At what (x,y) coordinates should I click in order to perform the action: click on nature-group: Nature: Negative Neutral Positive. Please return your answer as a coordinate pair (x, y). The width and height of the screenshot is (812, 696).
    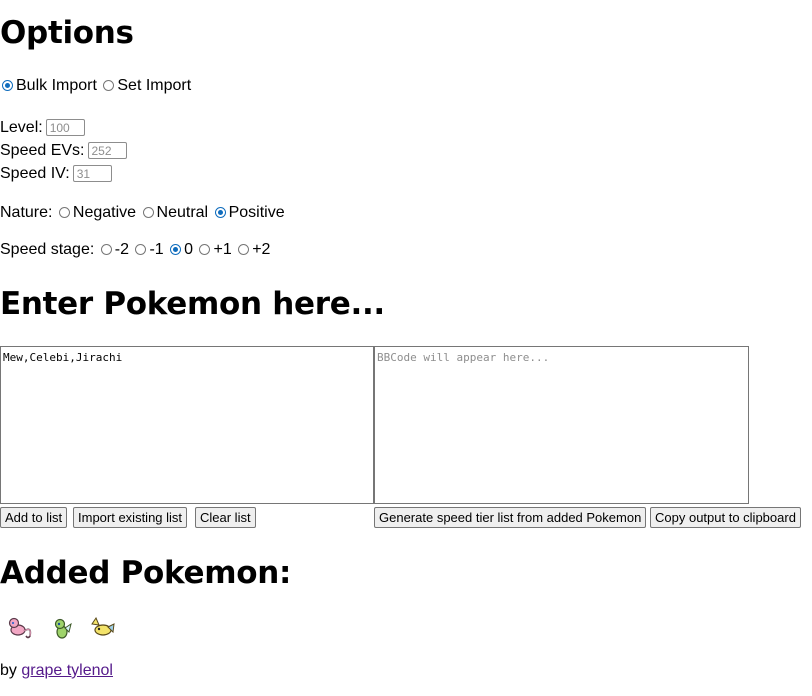
    Looking at the image, I should click on (142, 213).